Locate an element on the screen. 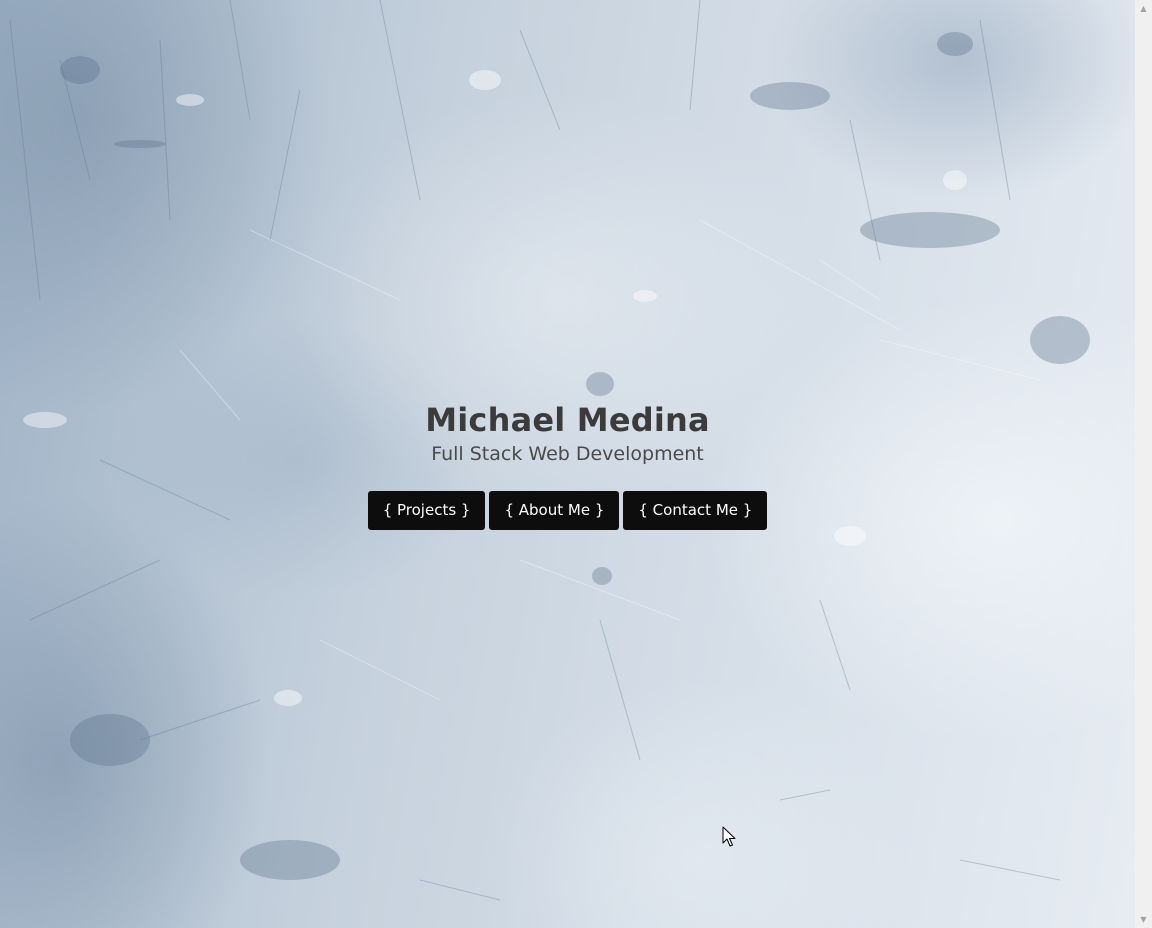  vertical-scrollbar: ▲ ▼ is located at coordinates (1143, 464).